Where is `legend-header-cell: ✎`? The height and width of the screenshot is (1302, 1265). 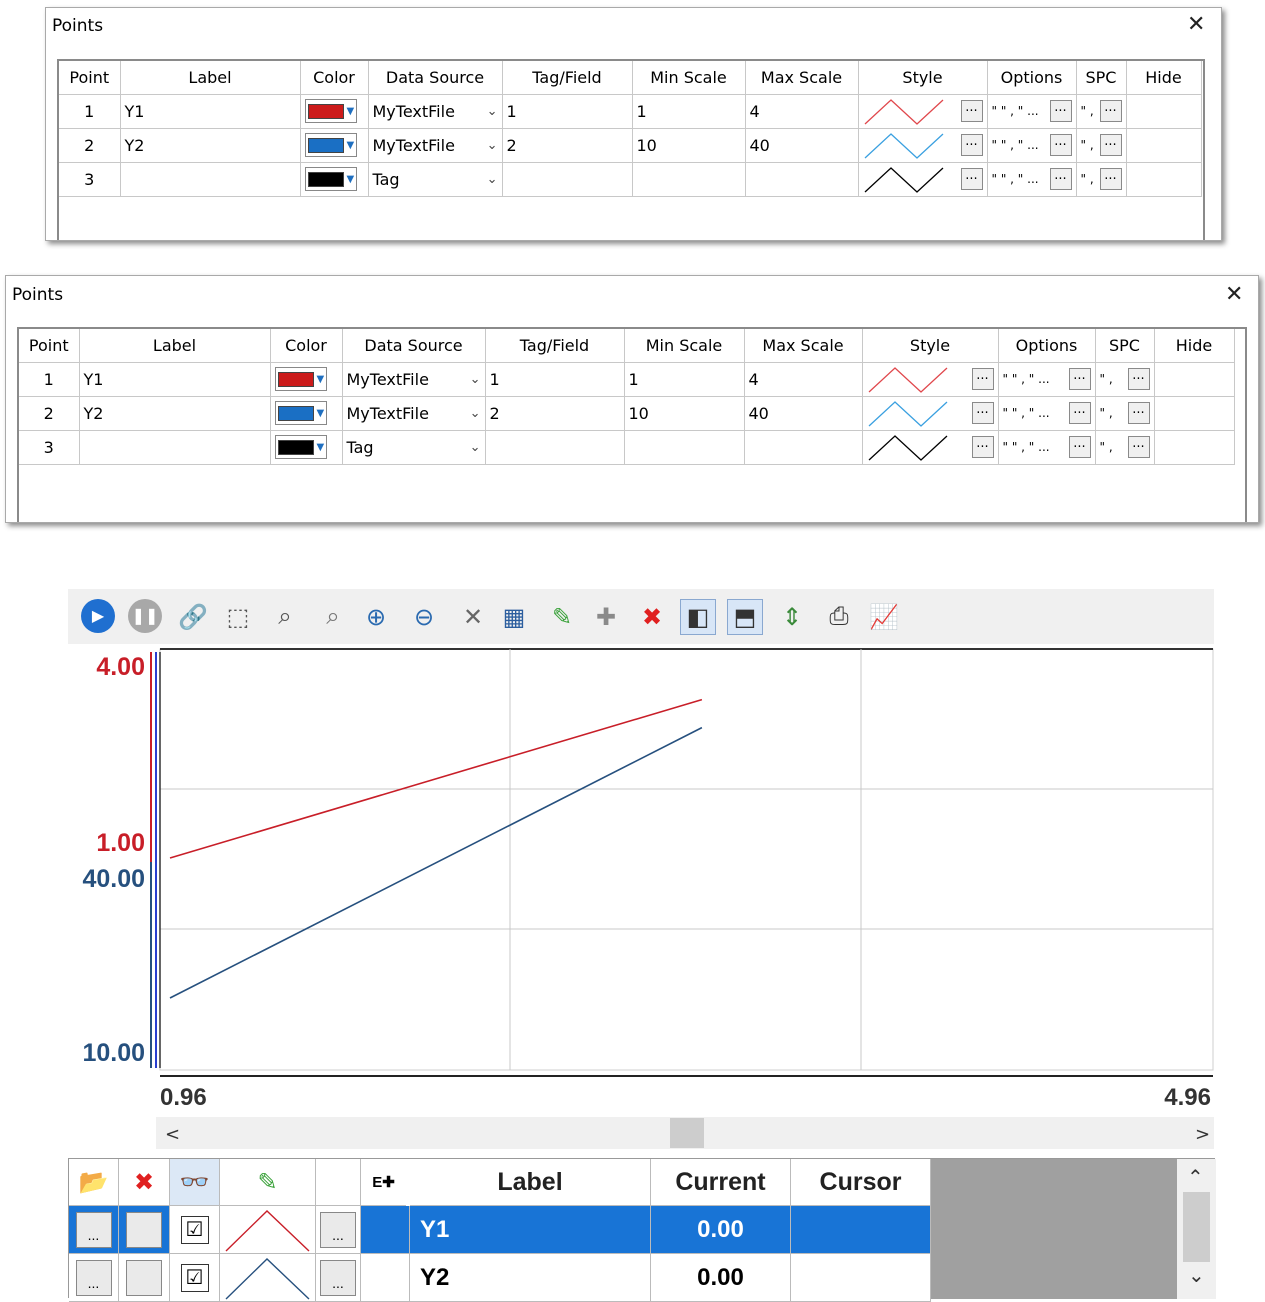
legend-header-cell: ✎ is located at coordinates (268, 1182).